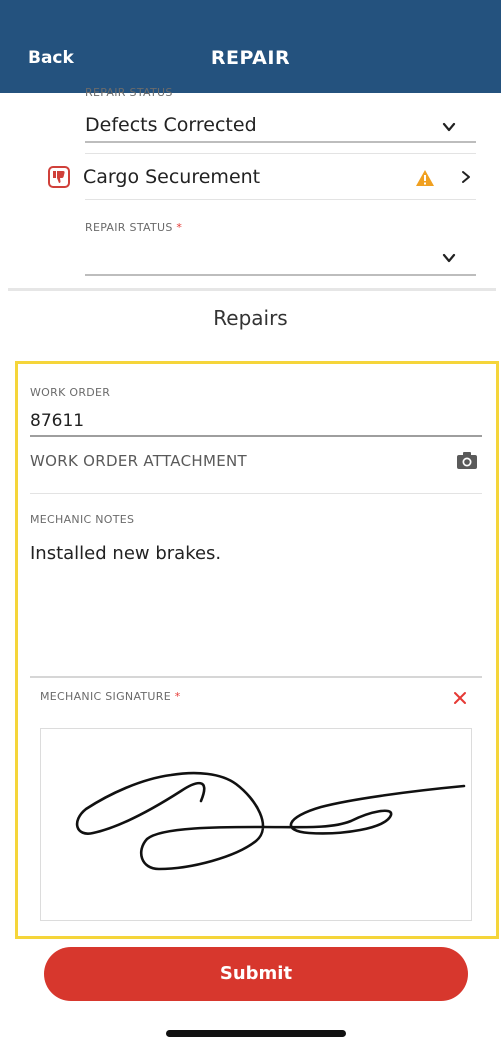  I want to click on repair-status-label: REPAIR STATUS *, so click(133, 227).